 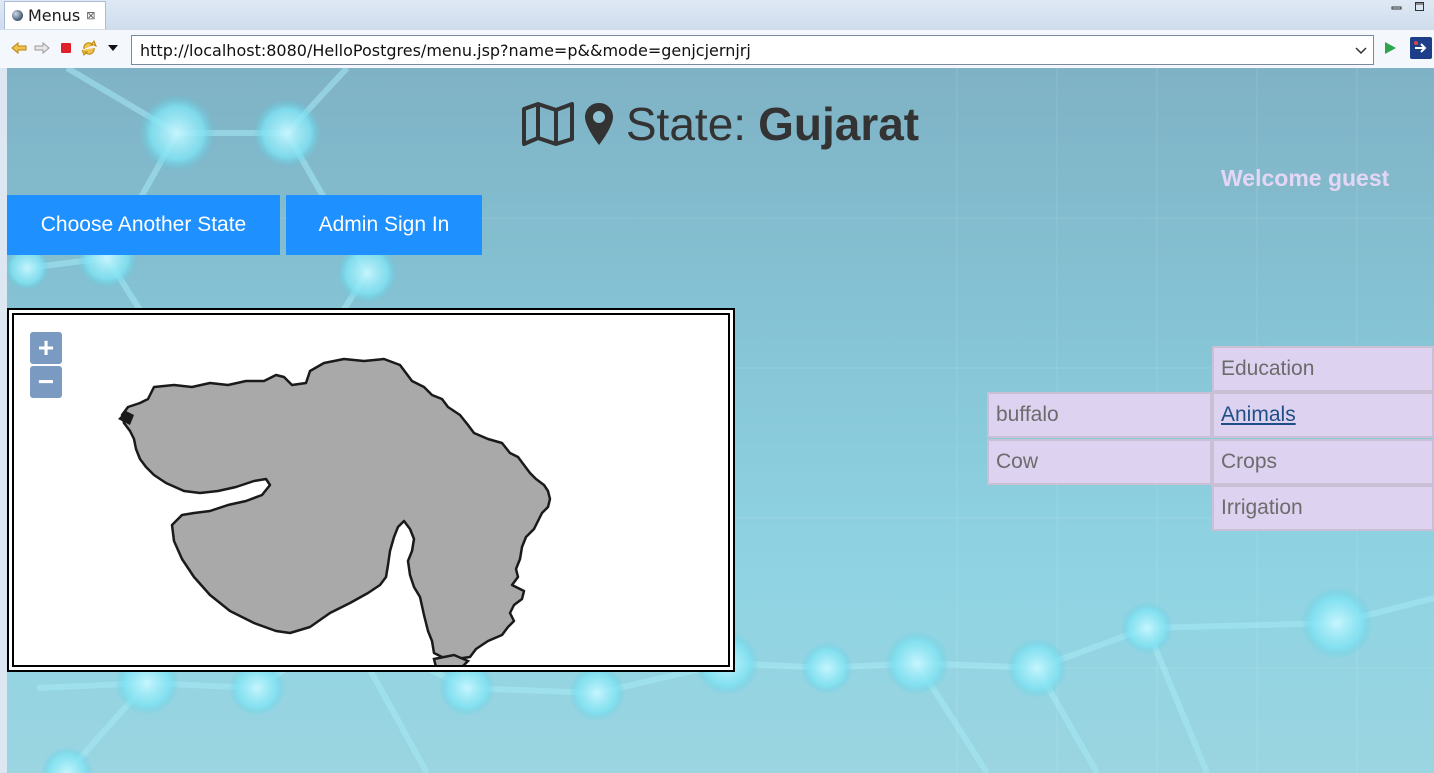 I want to click on tab-label: Menus, so click(x=54, y=15).